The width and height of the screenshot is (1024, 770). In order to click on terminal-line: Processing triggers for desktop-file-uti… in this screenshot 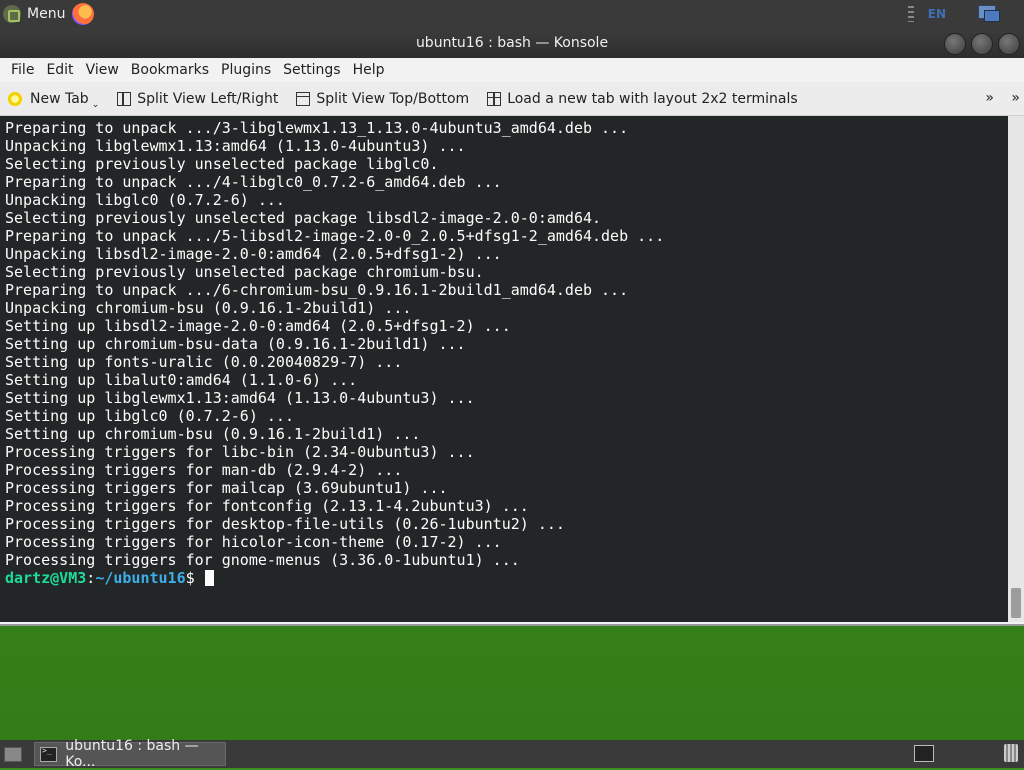, I will do `click(285, 524)`.